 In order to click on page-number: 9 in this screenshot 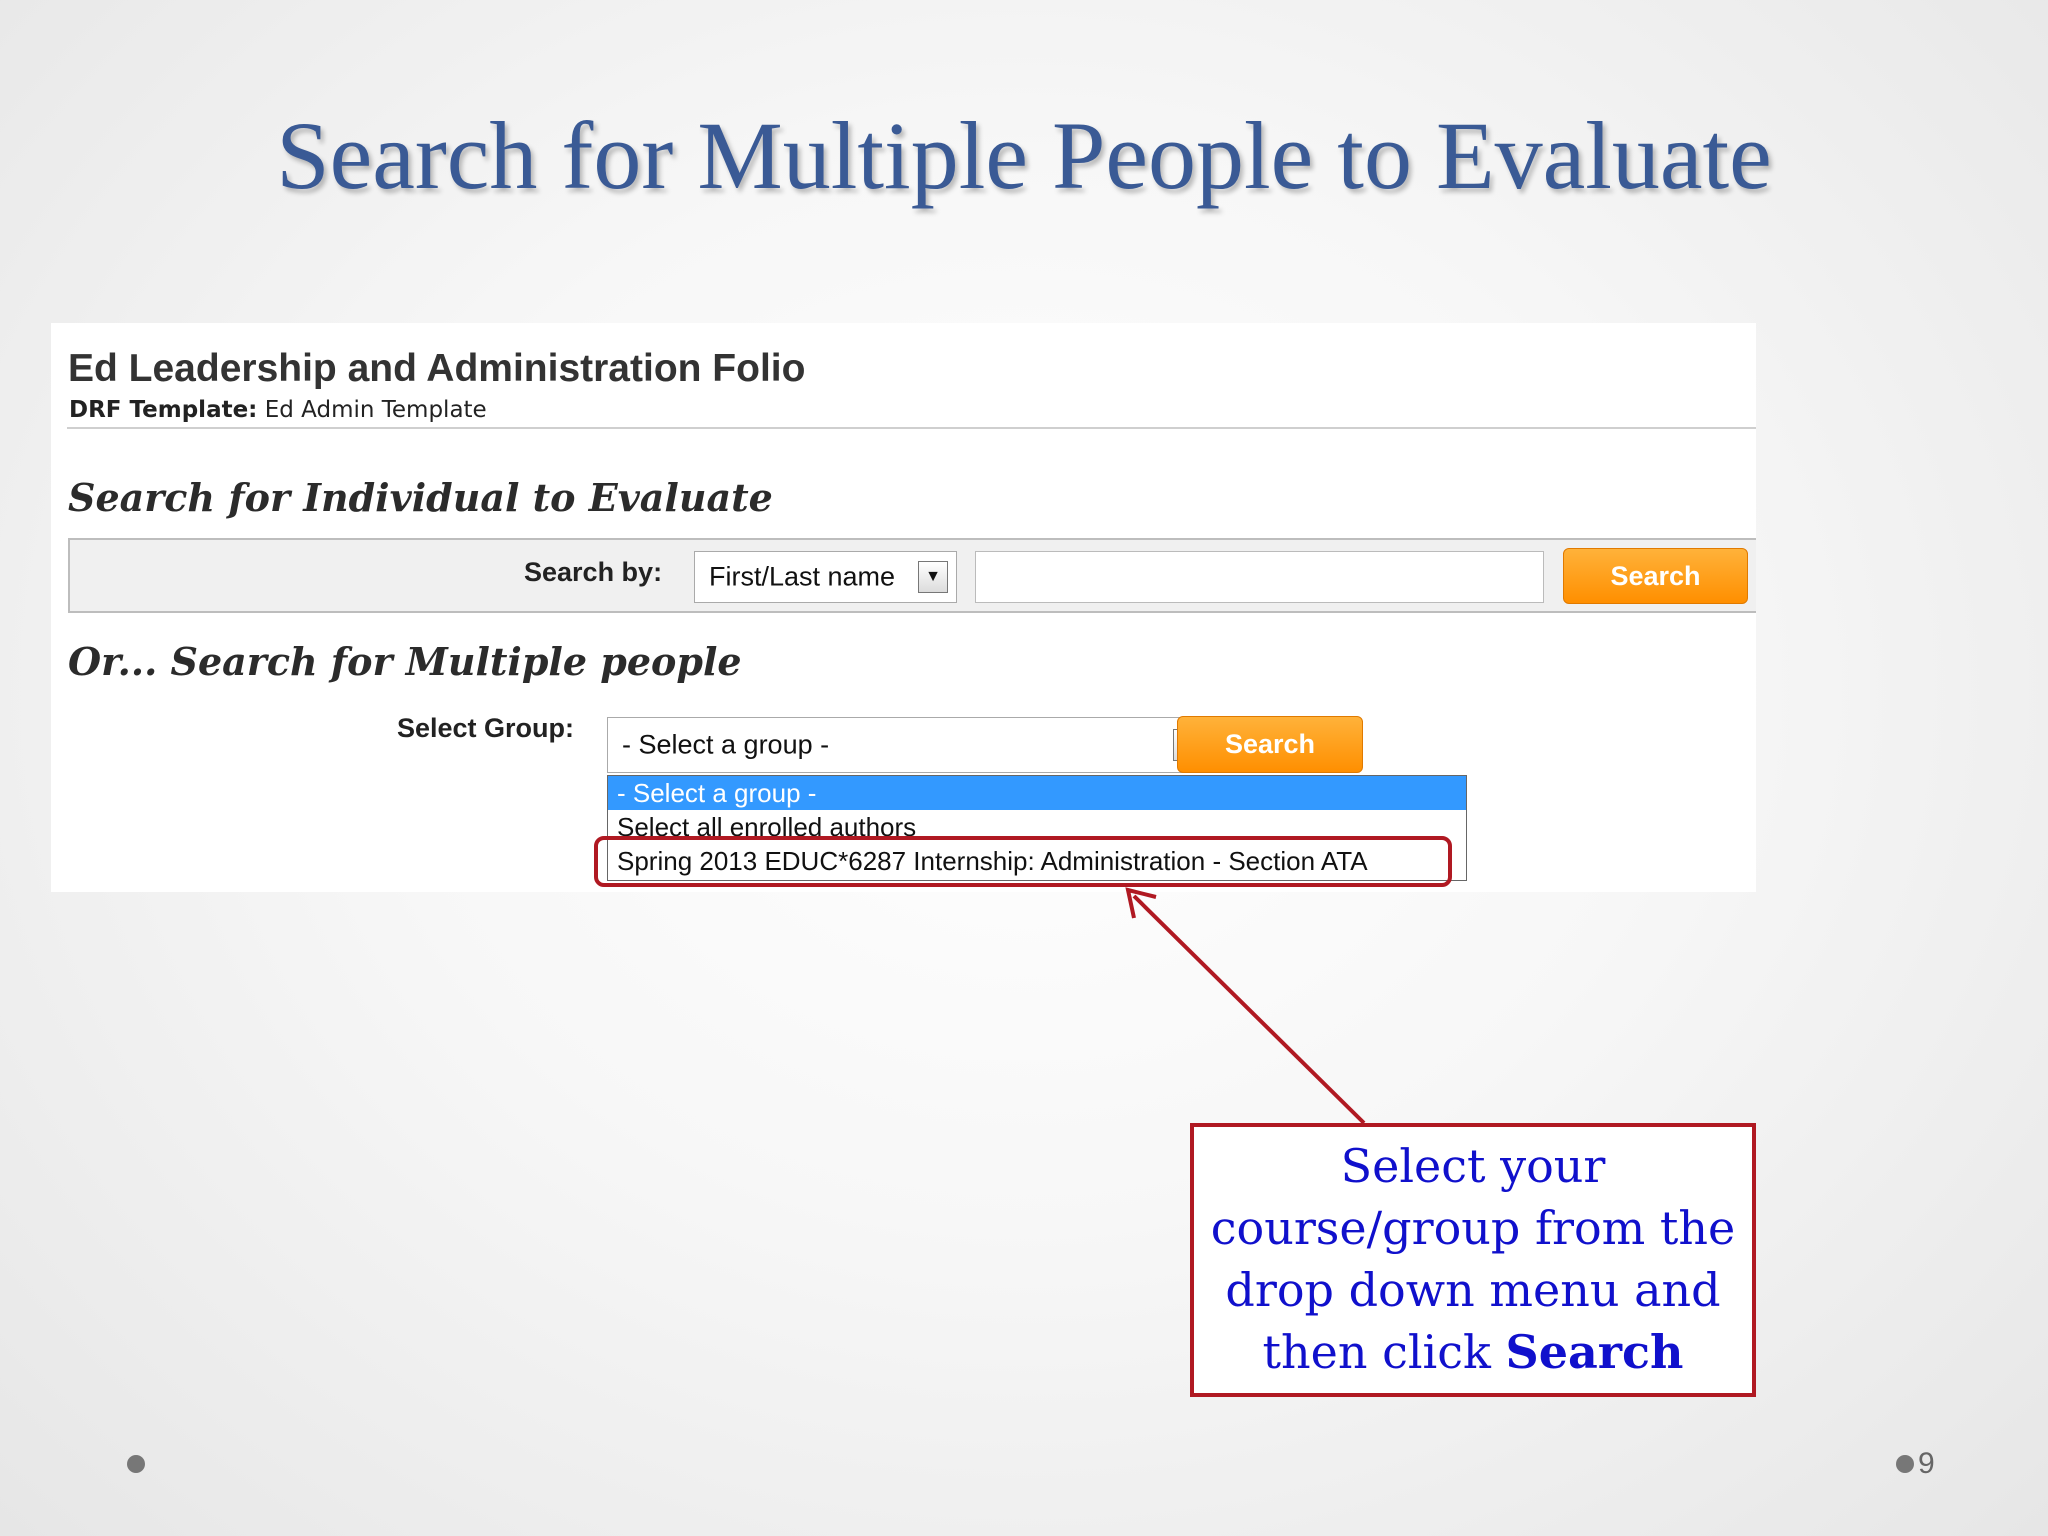, I will do `click(1926, 1463)`.